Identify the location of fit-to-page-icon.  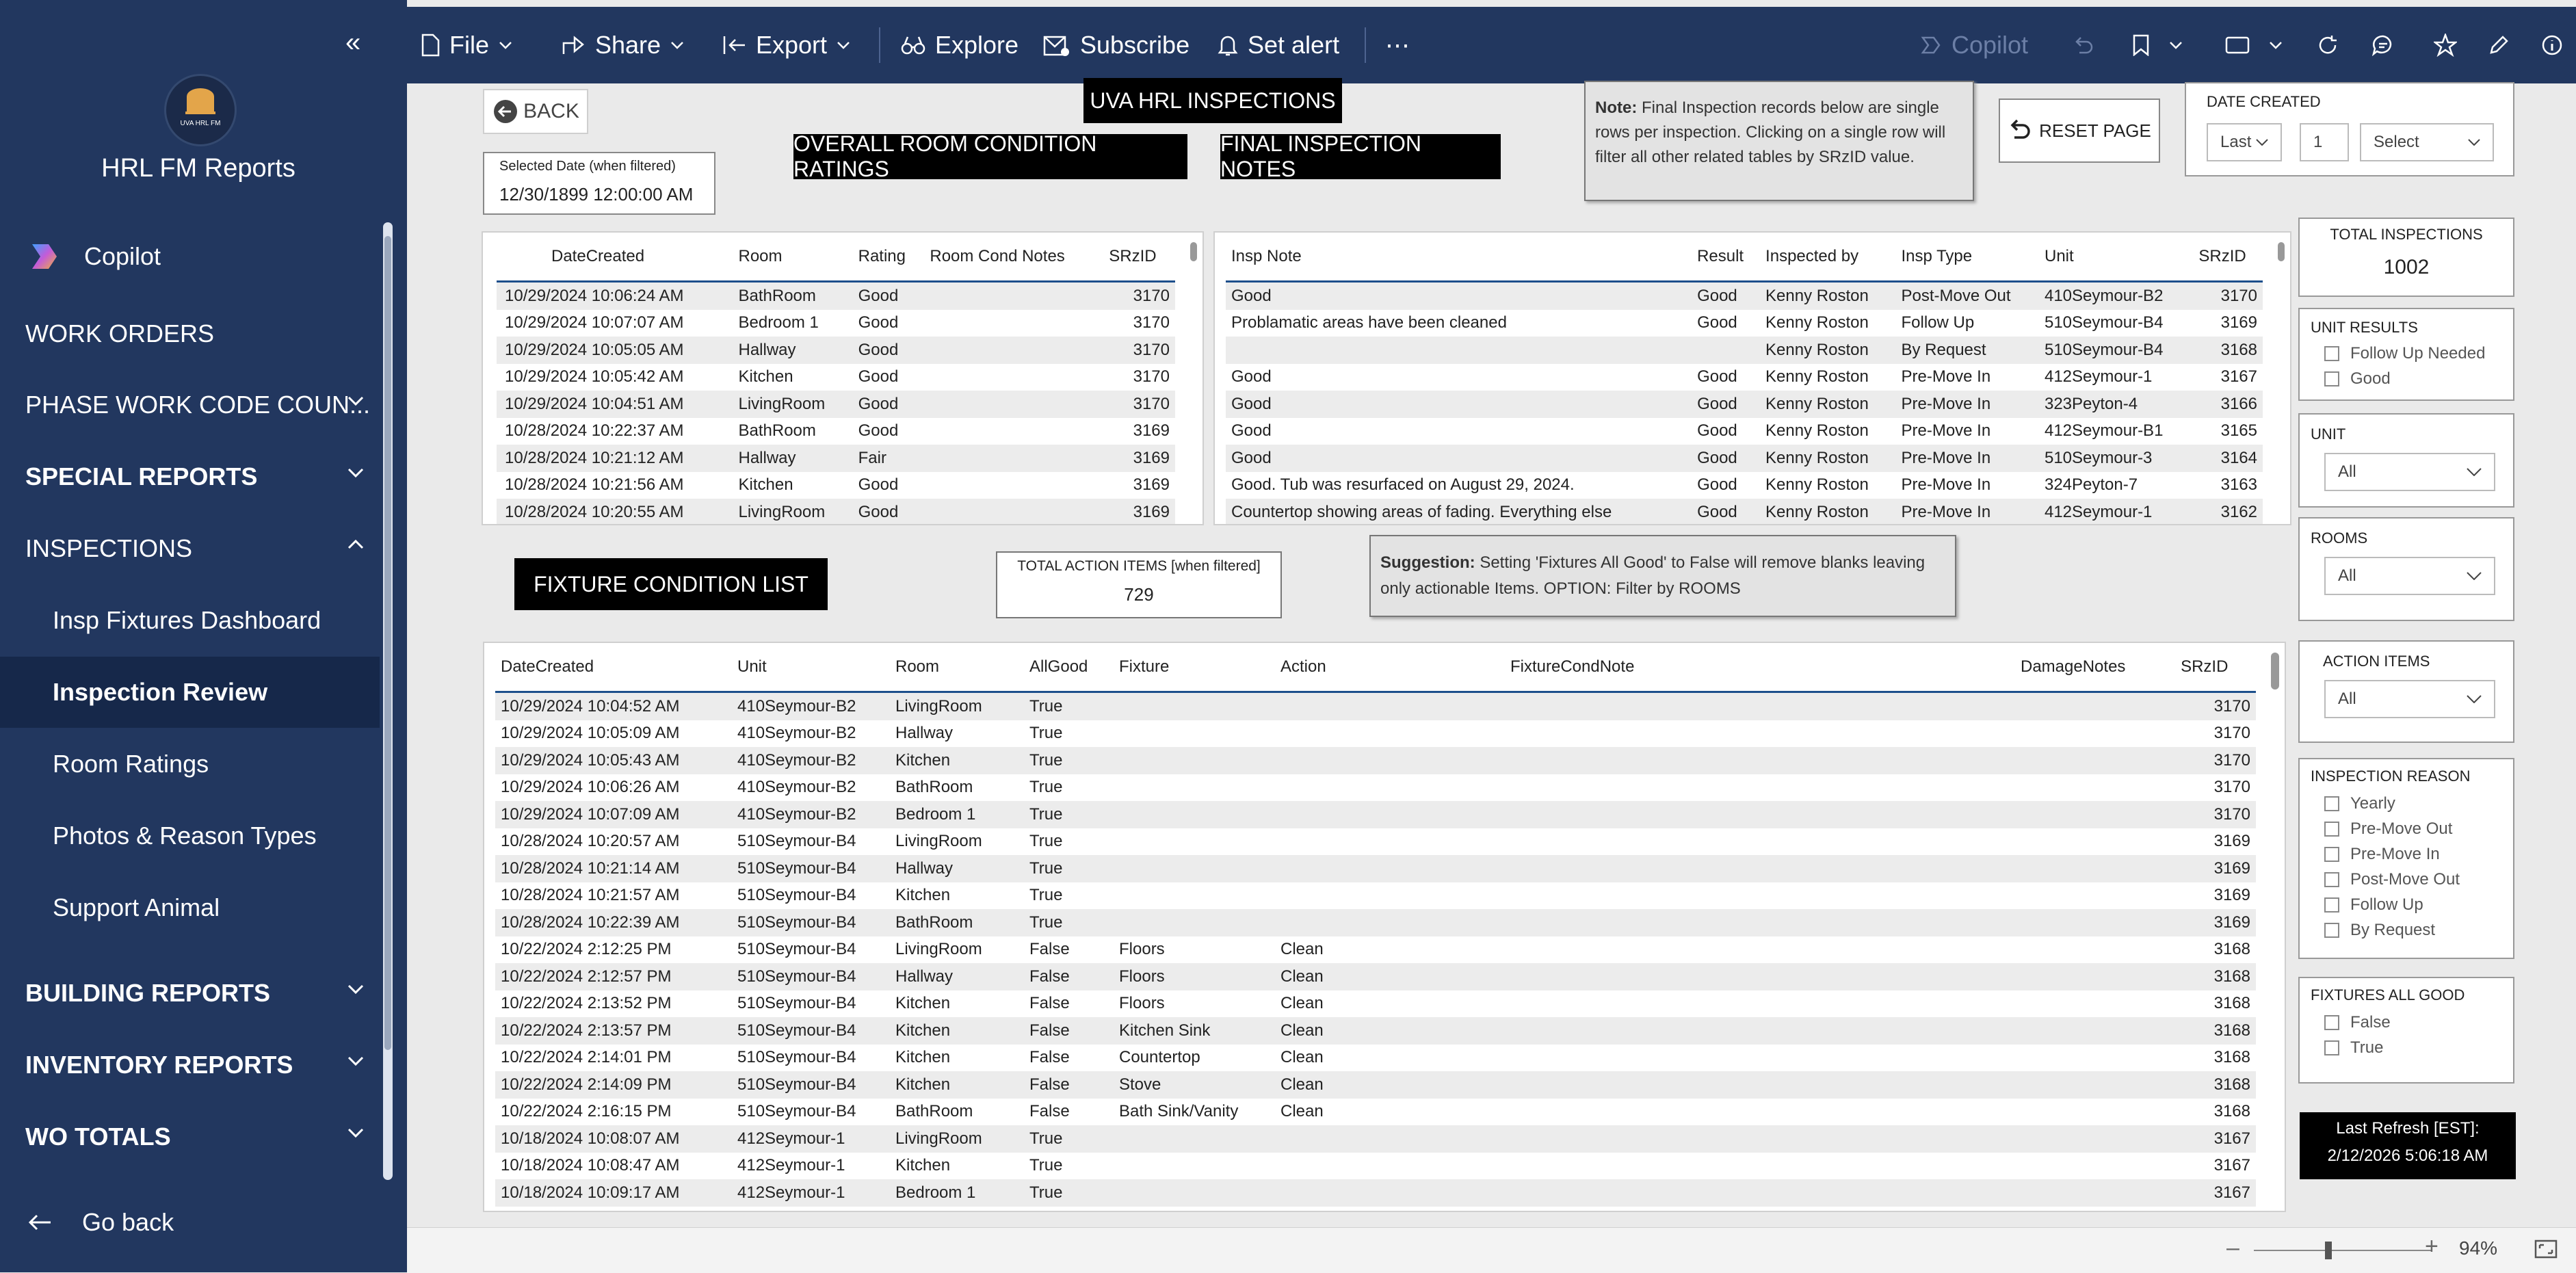
(2546, 1249).